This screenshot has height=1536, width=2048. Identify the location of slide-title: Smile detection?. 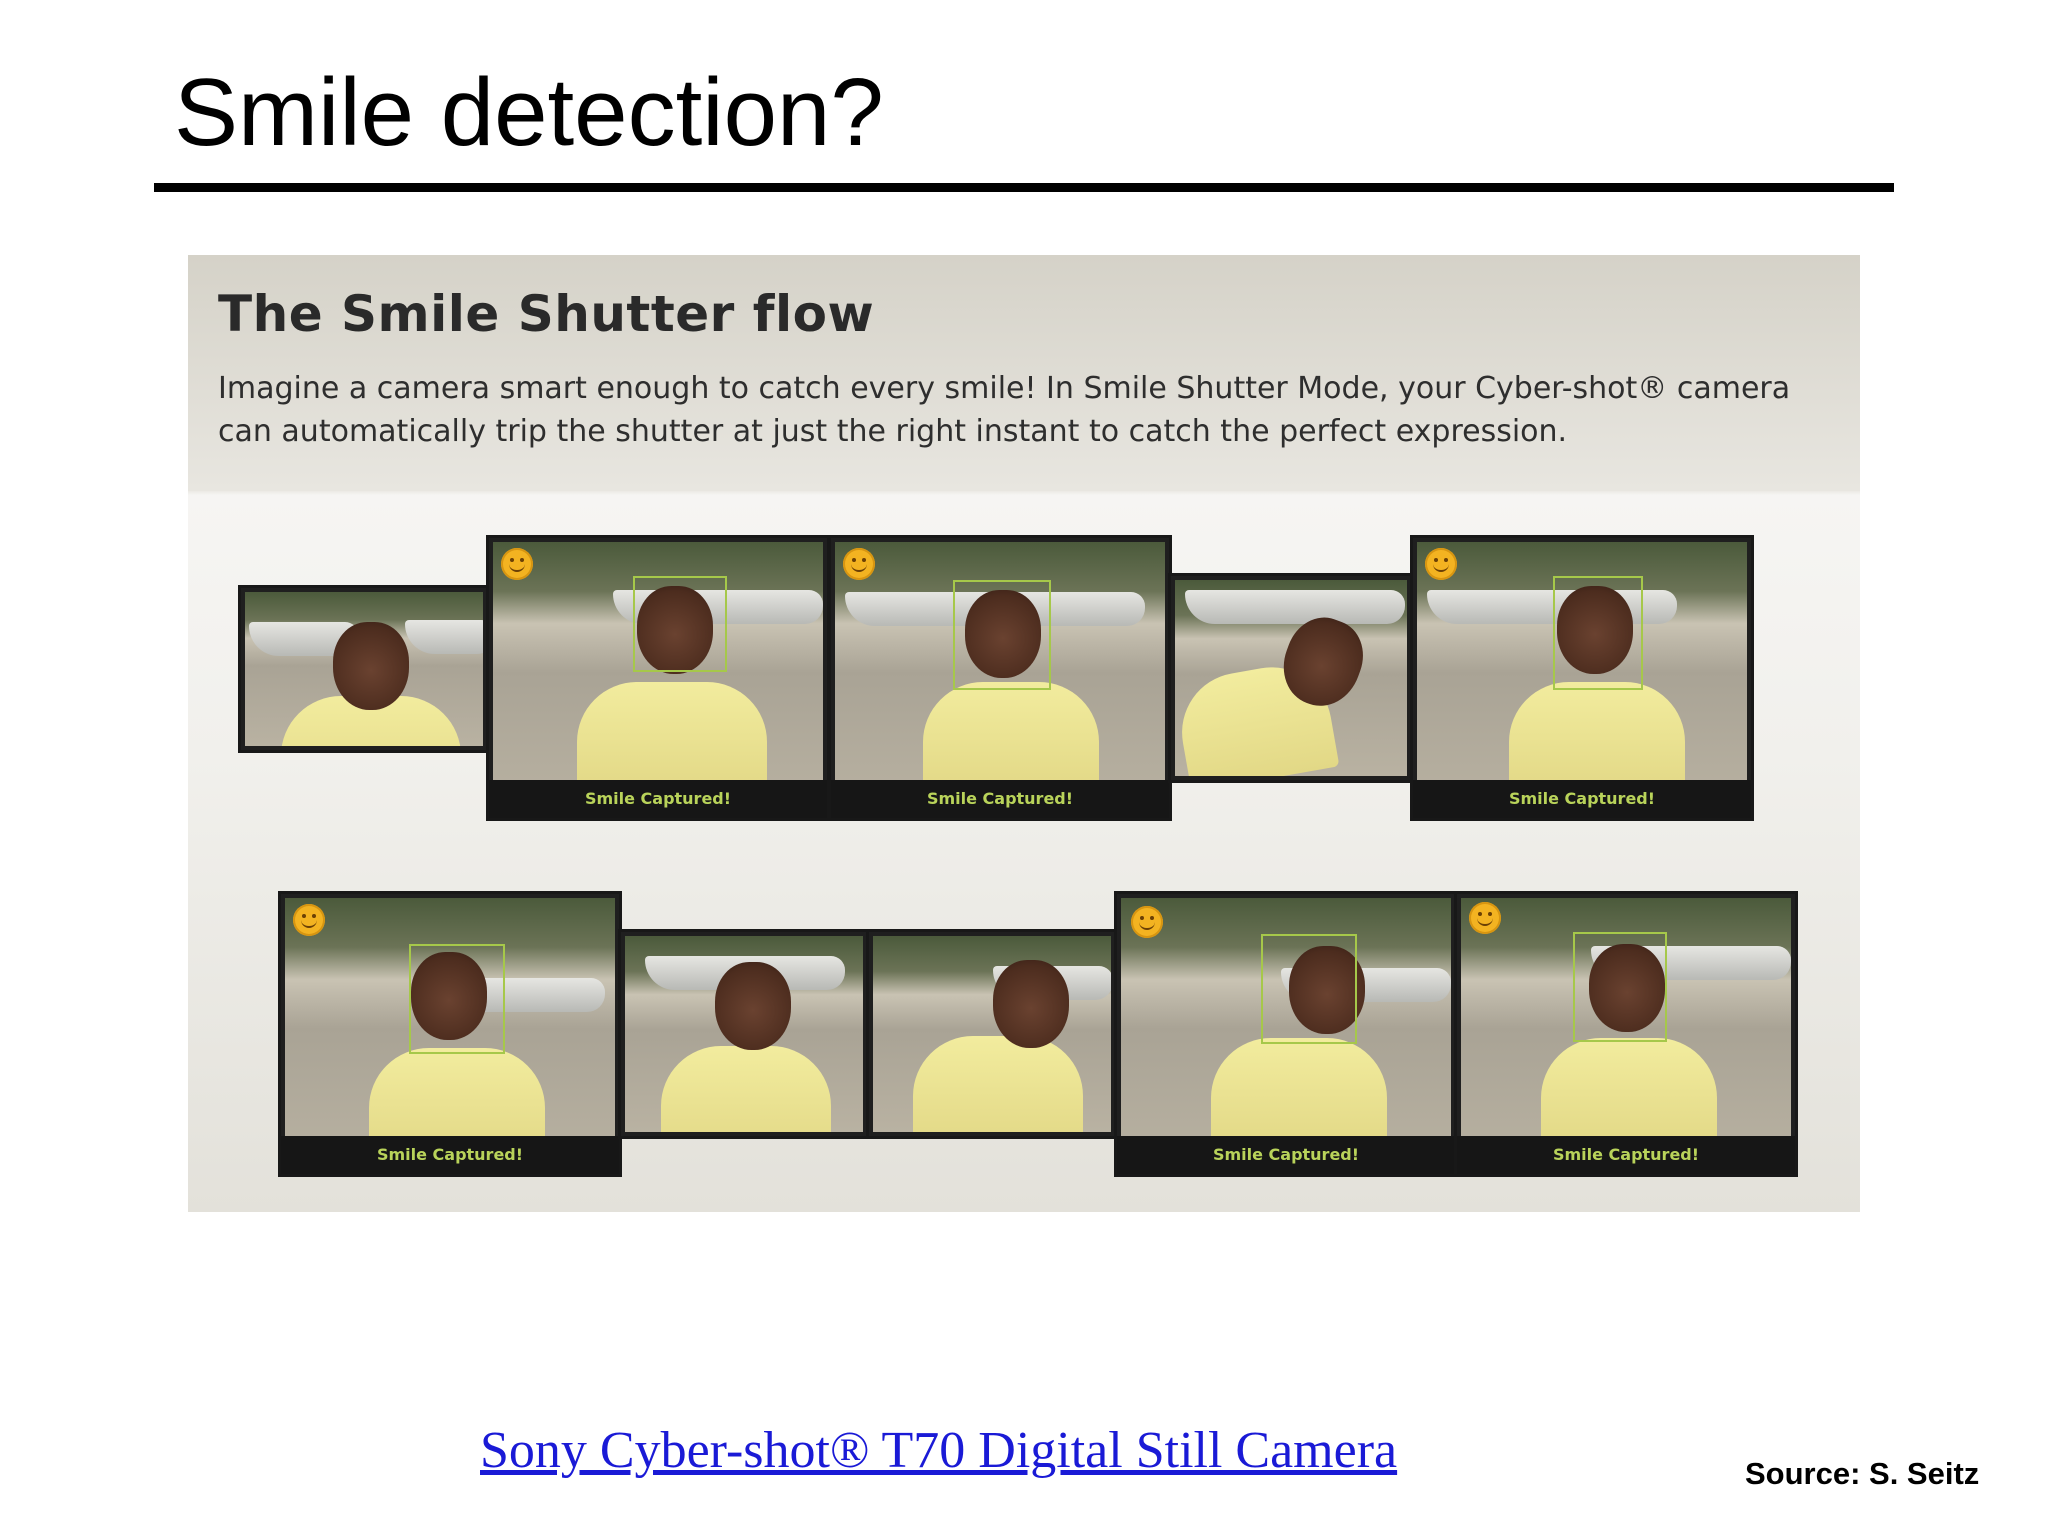
(529, 112).